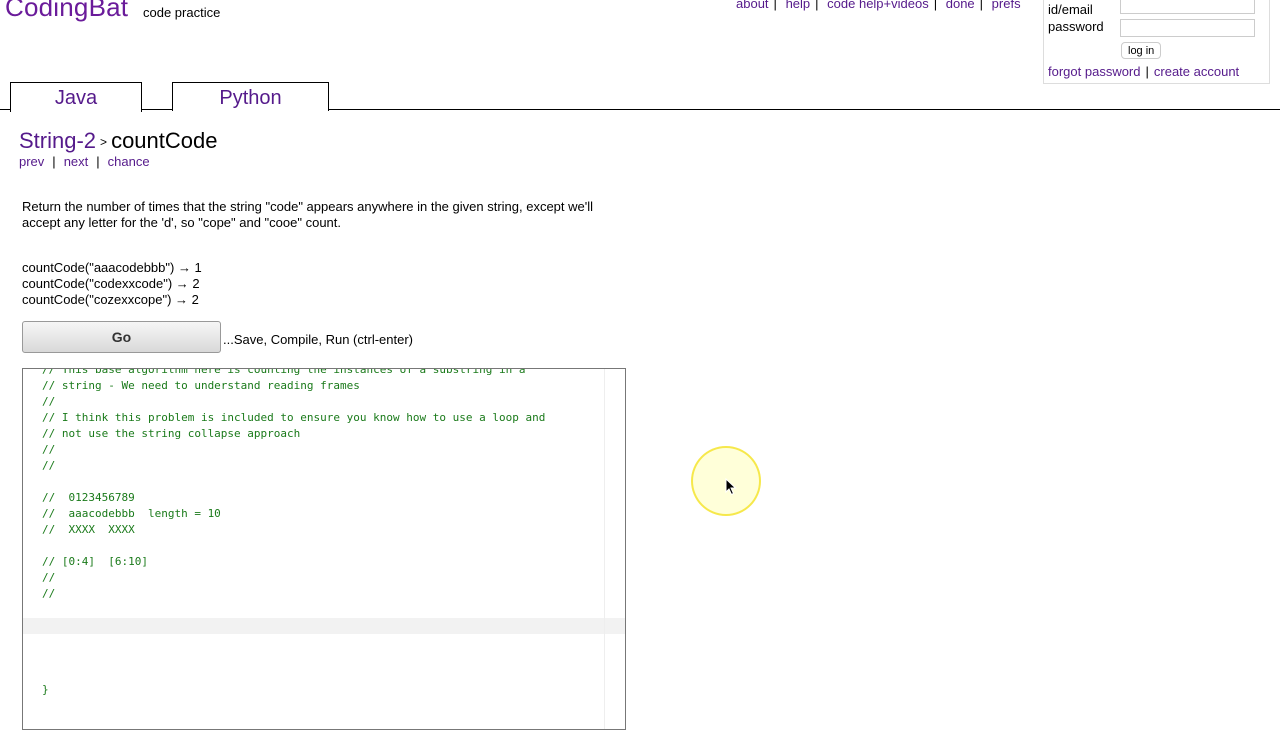  What do you see at coordinates (76, 97) in the screenshot?
I see `tab-java: Java` at bounding box center [76, 97].